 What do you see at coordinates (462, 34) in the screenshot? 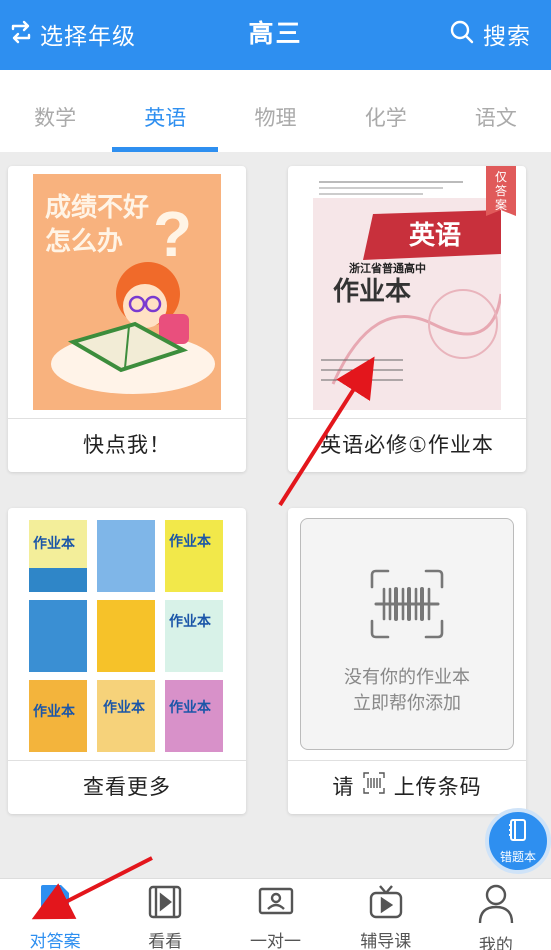
I see `search-icon` at bounding box center [462, 34].